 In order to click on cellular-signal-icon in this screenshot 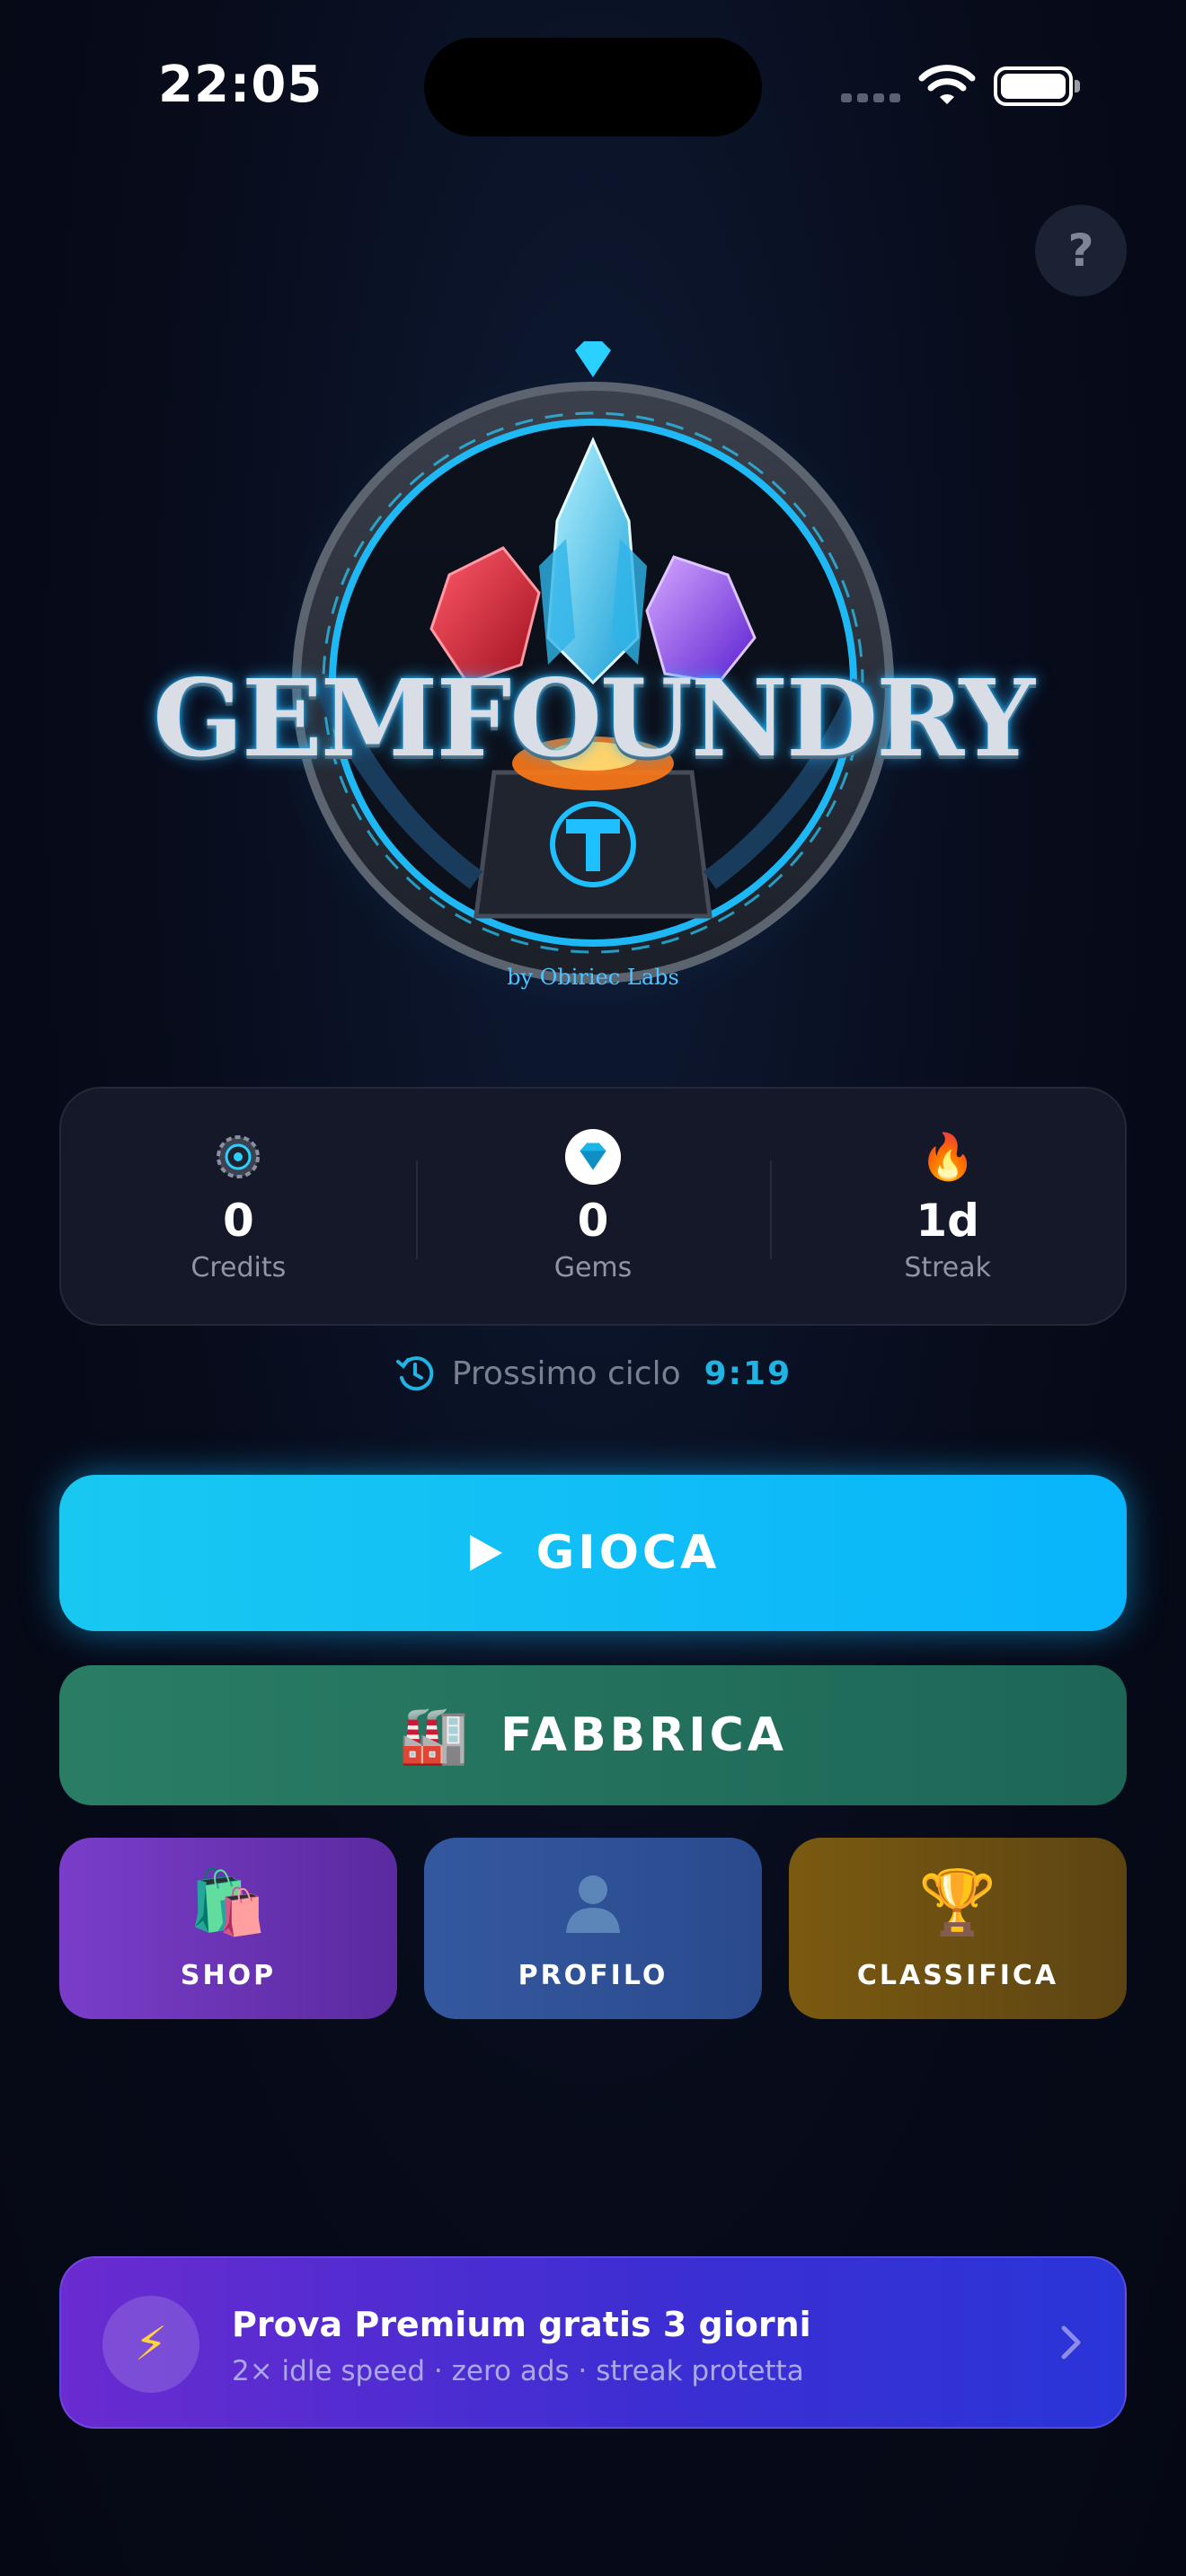, I will do `click(870, 97)`.